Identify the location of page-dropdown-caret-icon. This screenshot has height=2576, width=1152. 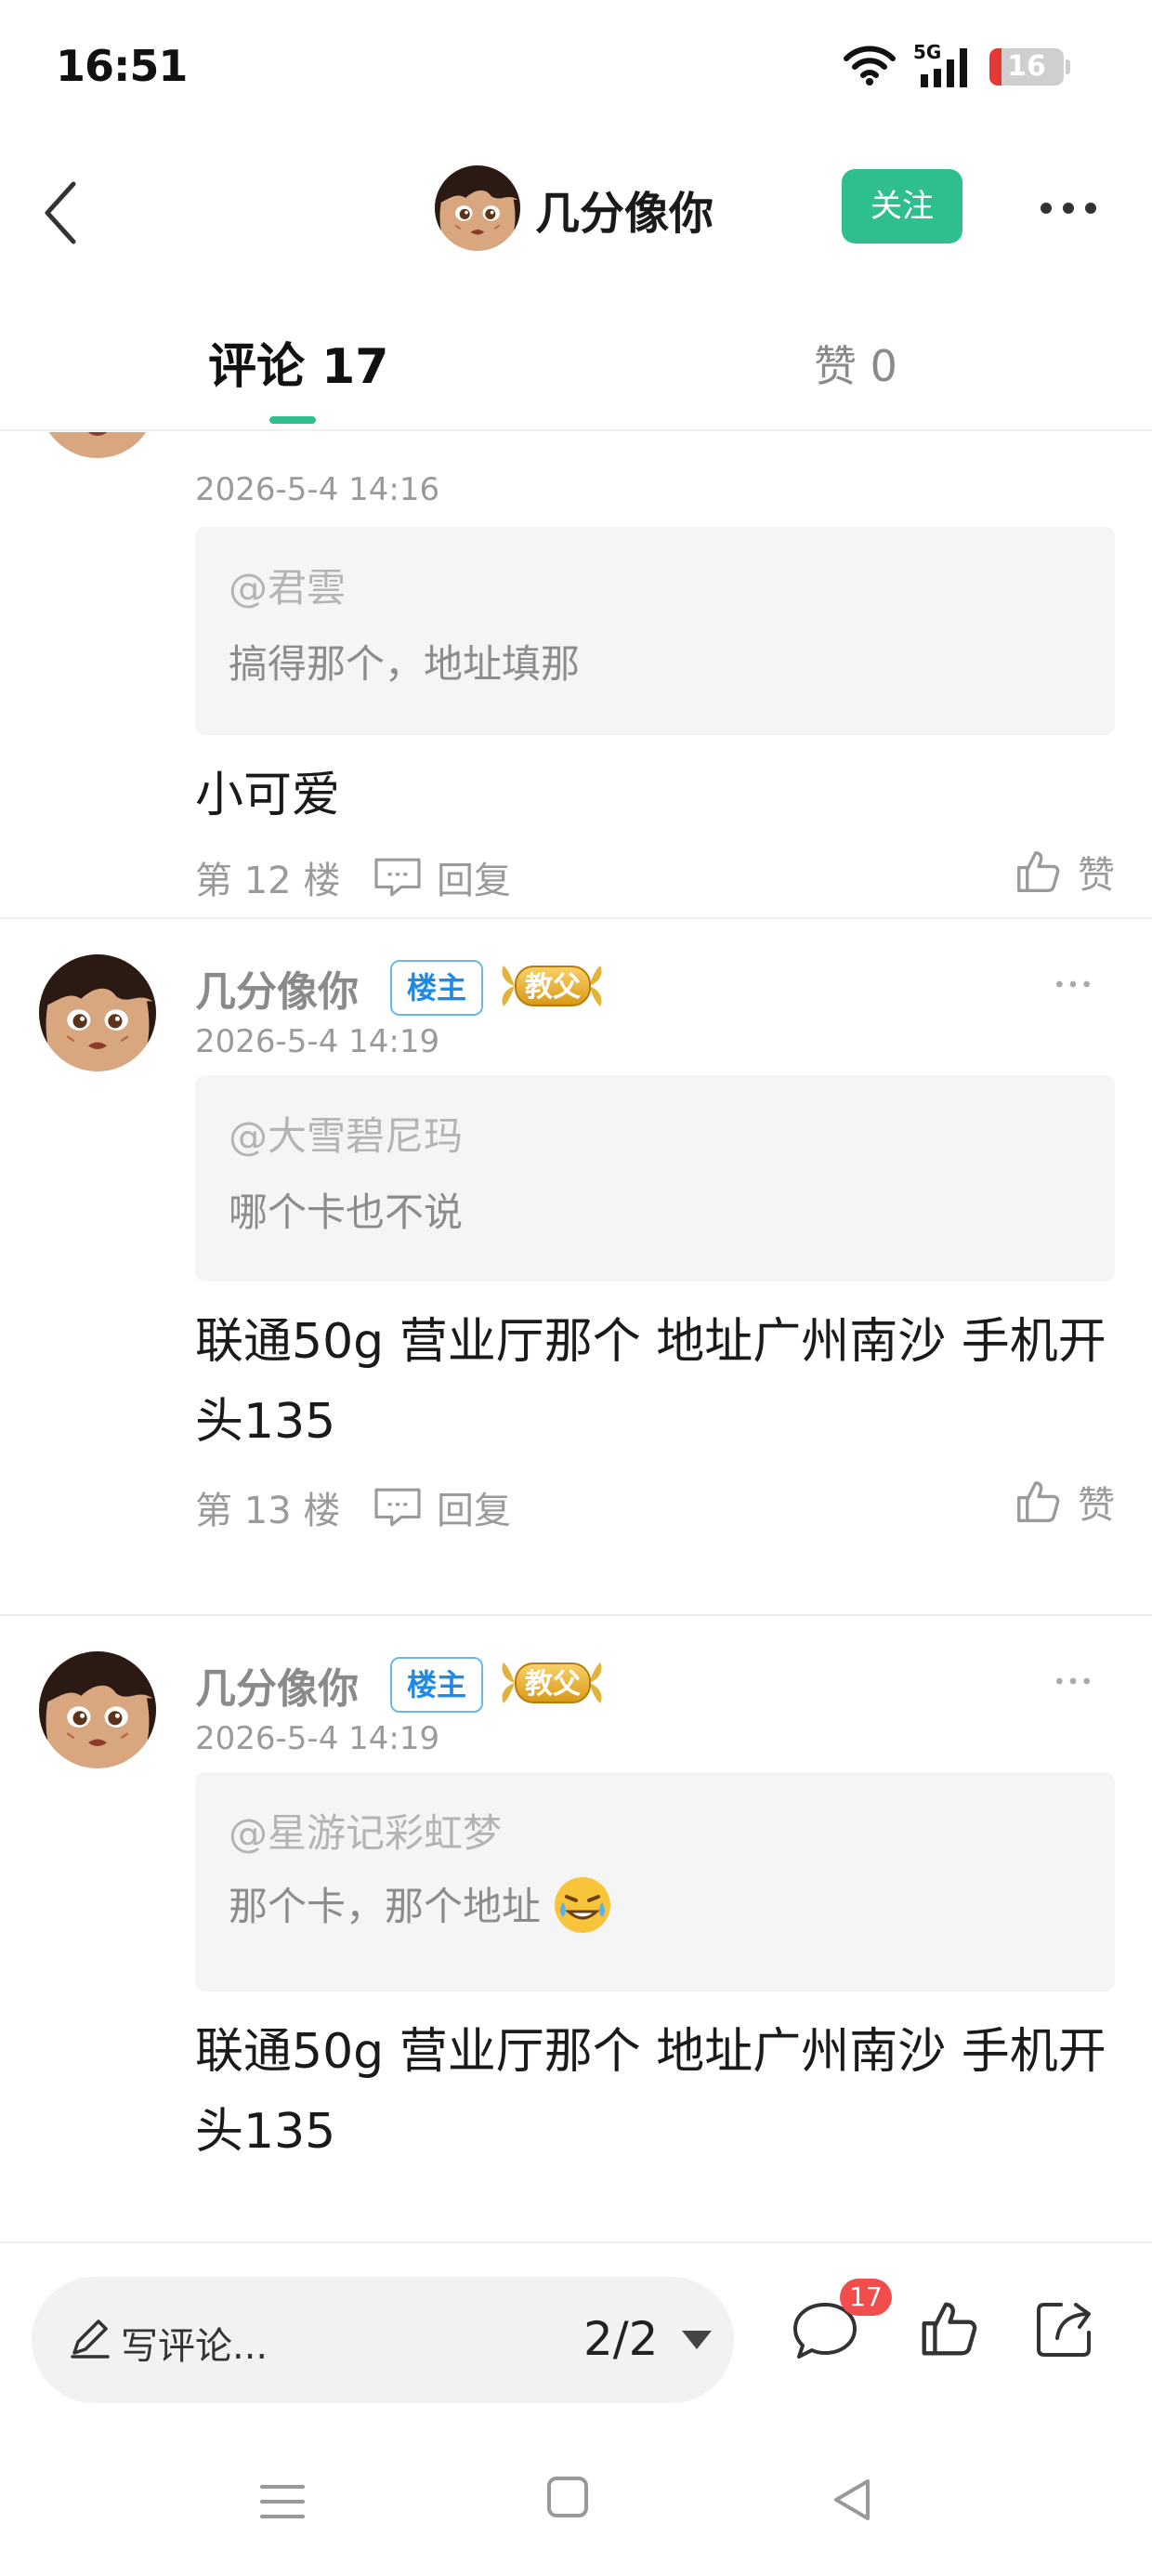
(697, 2340).